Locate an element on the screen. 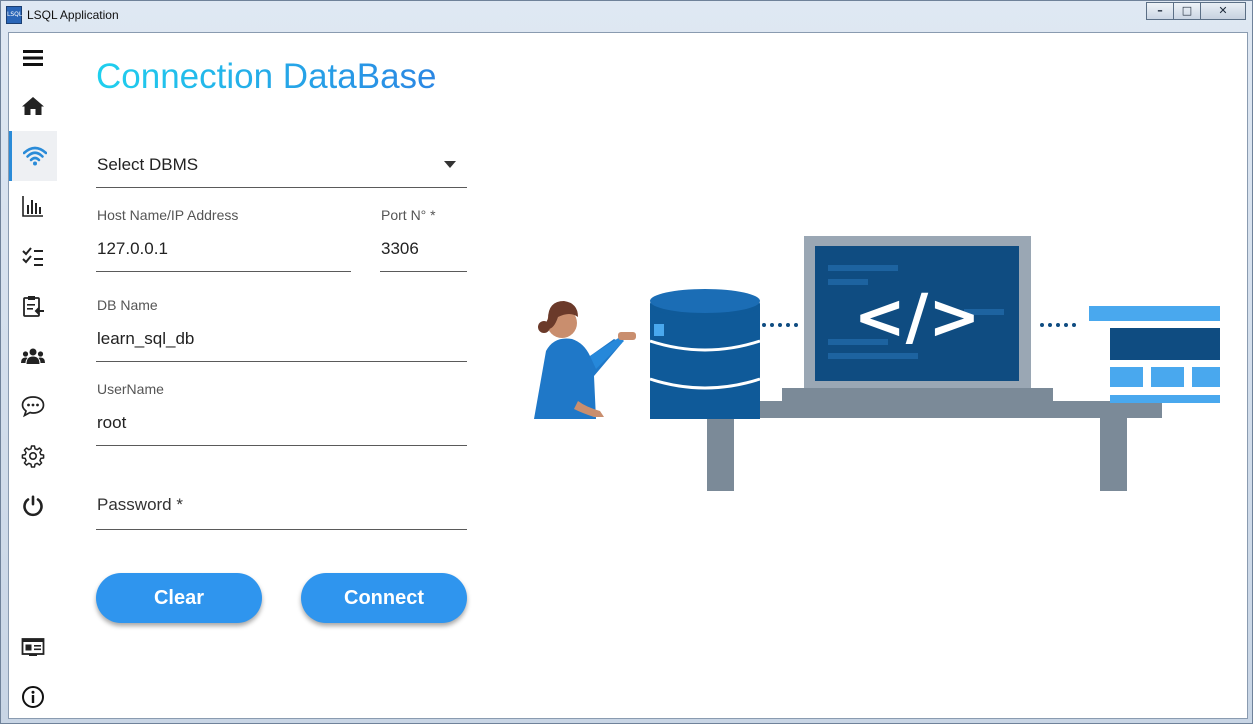 This screenshot has height=724, width=1253. gear-icon is located at coordinates (33, 456).